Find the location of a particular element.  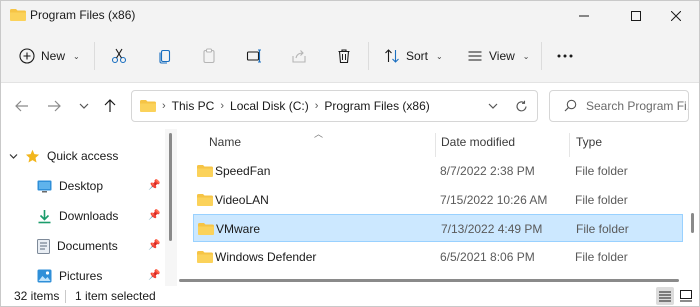

sidebar-scrollbar is located at coordinates (171, 207).